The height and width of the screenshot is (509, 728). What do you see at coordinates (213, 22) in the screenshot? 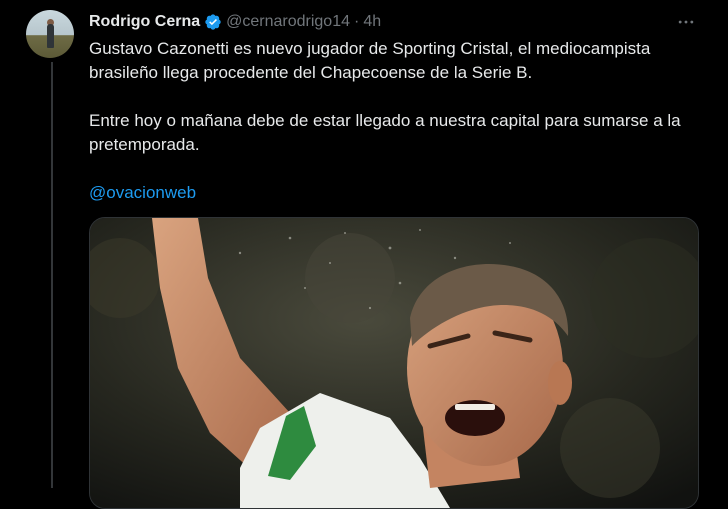
I see `verified-badge-icon` at bounding box center [213, 22].